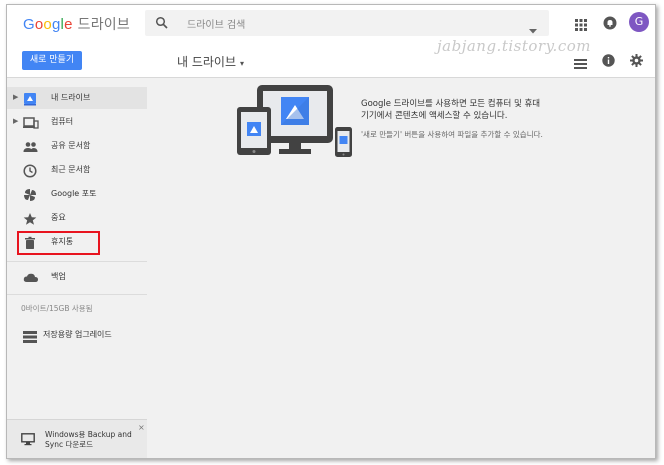 This screenshot has width=664, height=465. Describe the element at coordinates (52, 60) in the screenshot. I see `new-button: 새로 만들기` at that location.